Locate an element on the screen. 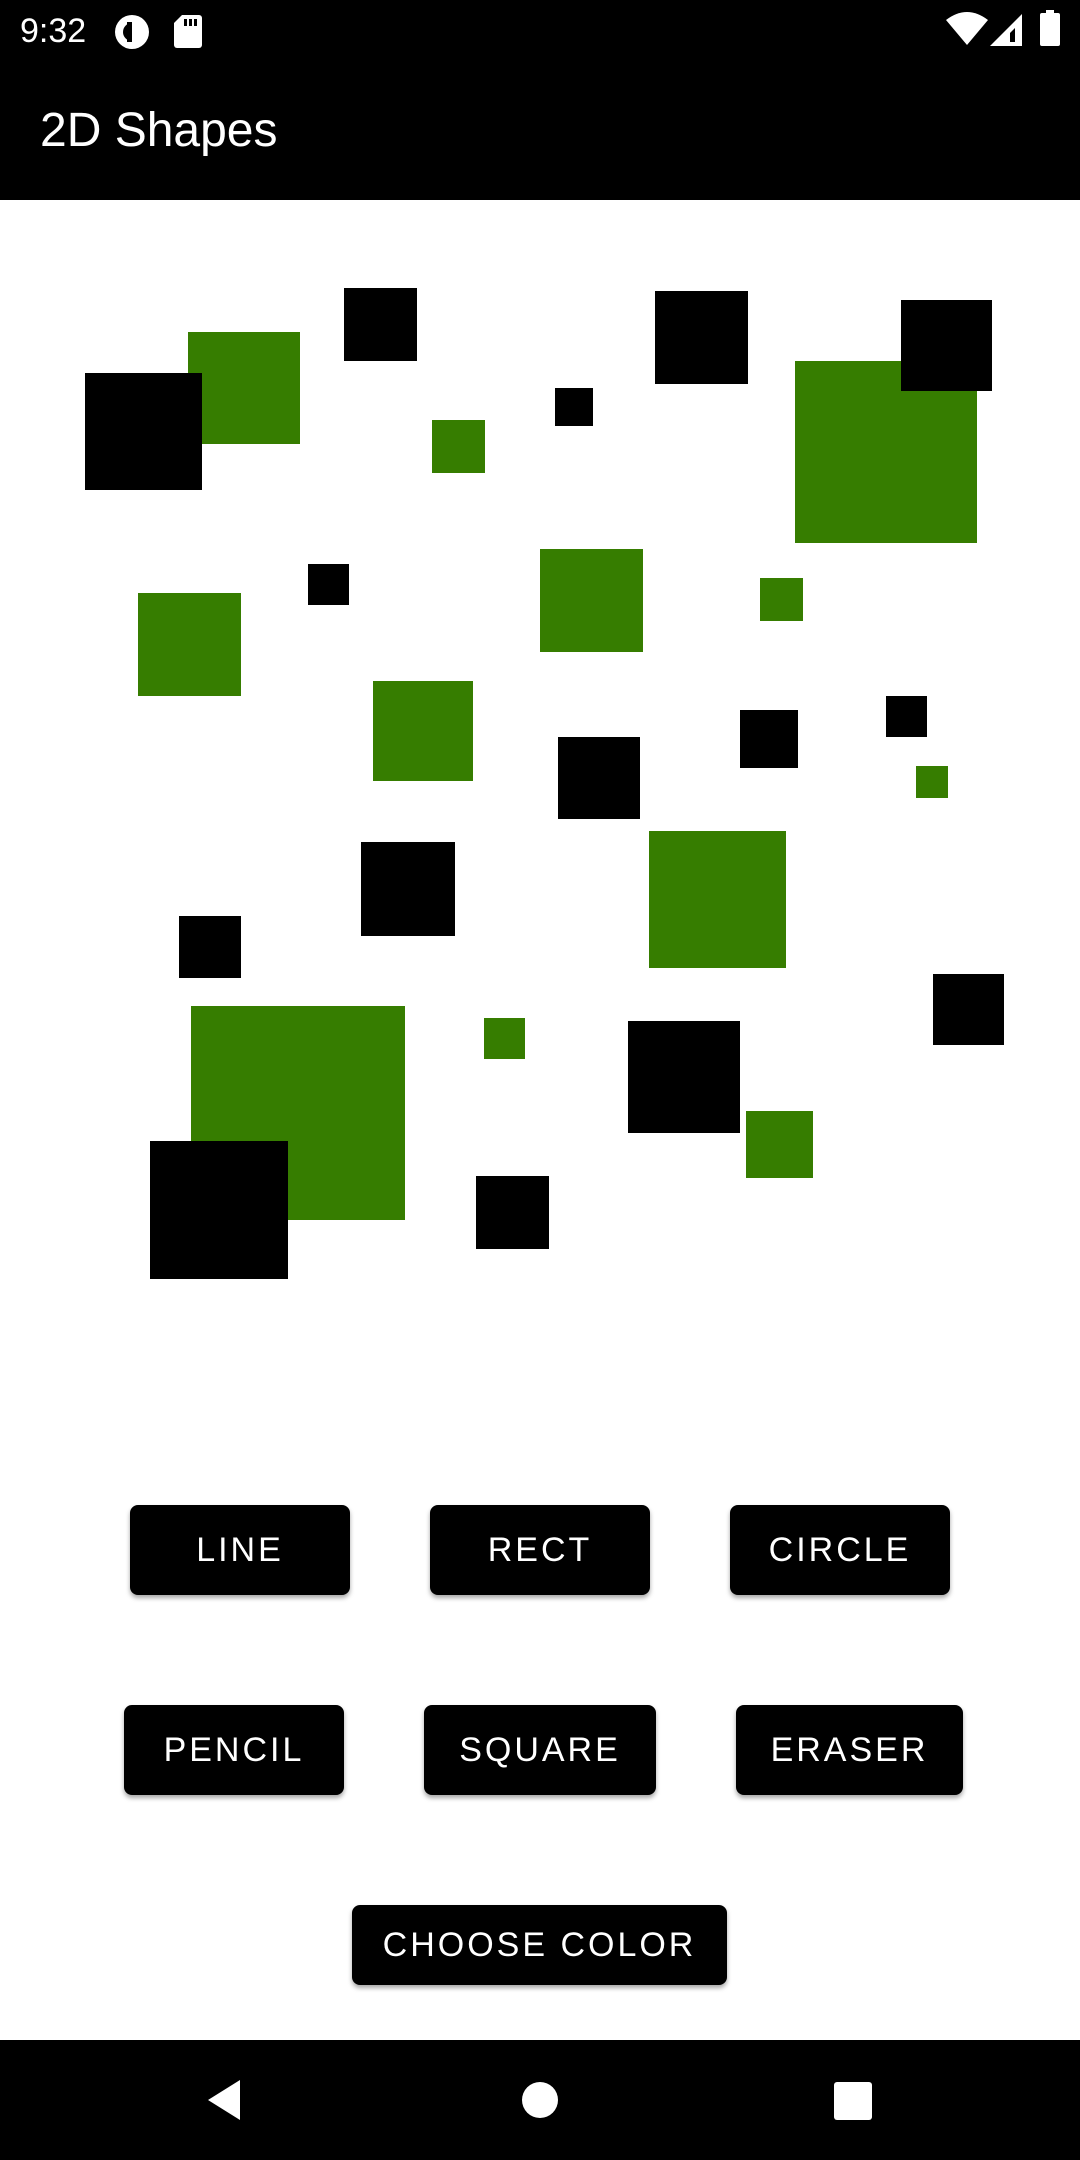 Image resolution: width=1080 pixels, height=2160 pixels. pocket-casts-icon is located at coordinates (132, 32).